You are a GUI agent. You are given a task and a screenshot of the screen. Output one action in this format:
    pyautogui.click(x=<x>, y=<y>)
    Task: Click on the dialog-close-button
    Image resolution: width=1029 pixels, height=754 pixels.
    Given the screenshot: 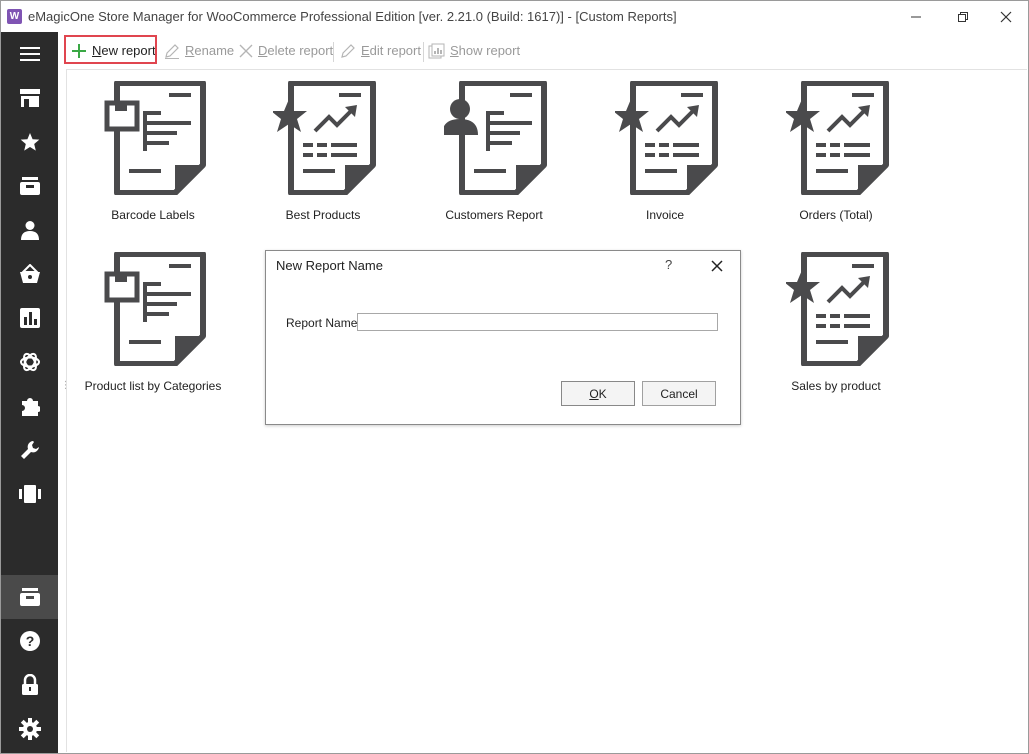 What is the action you would take?
    pyautogui.click(x=717, y=266)
    